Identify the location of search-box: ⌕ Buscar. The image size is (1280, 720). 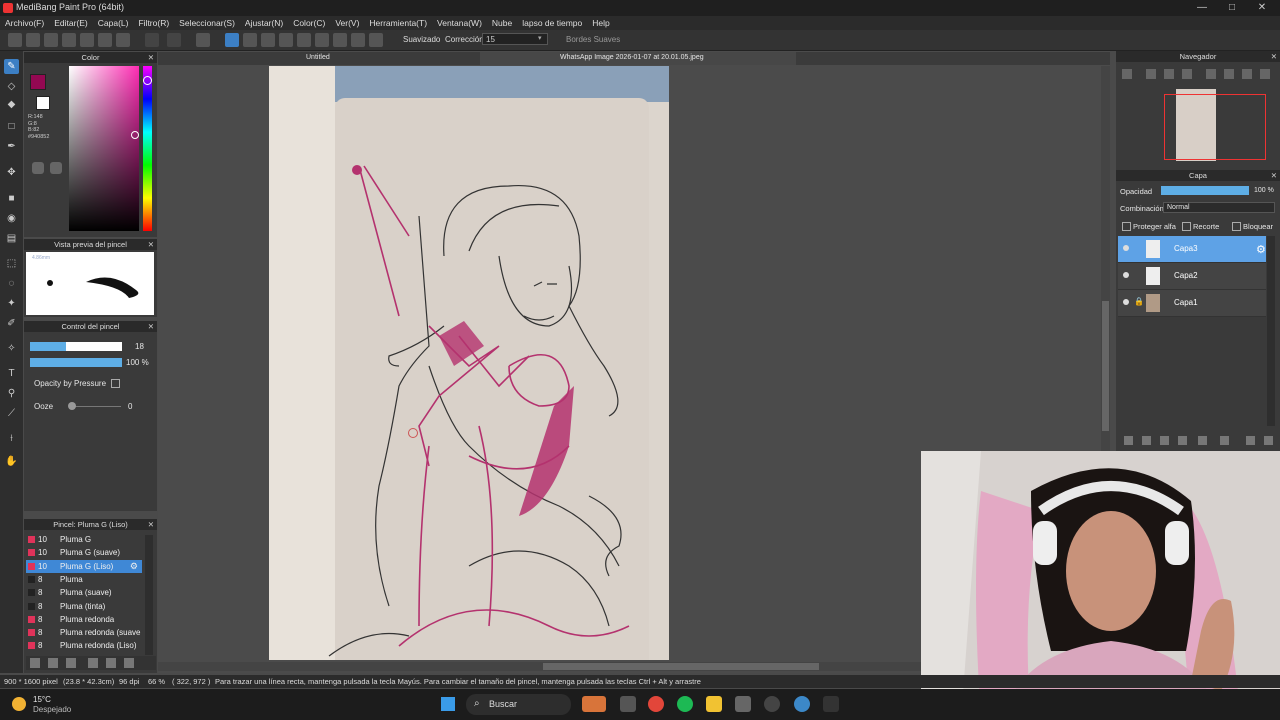
(518, 704).